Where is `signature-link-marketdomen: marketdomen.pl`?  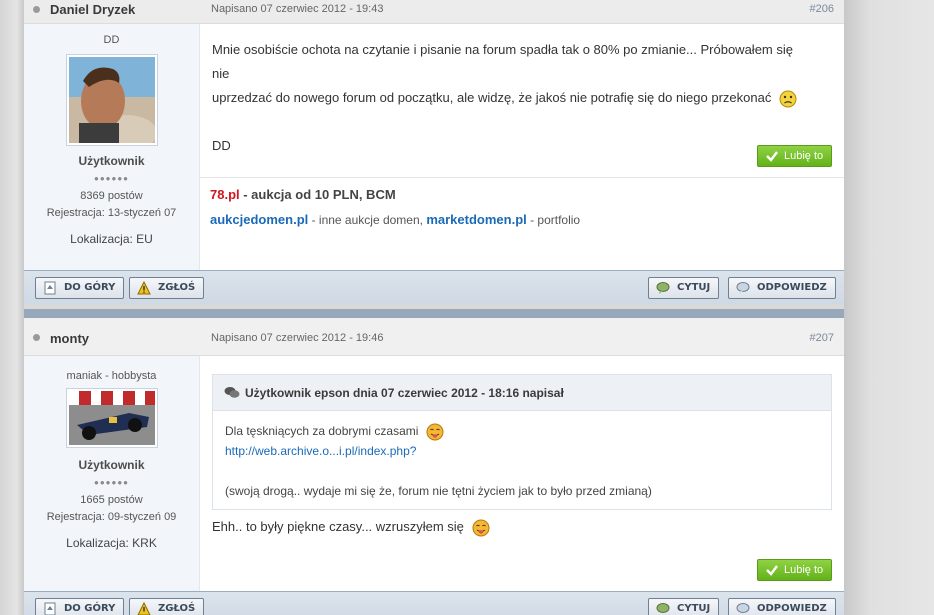
signature-link-marketdomen: marketdomen.pl is located at coordinates (476, 219).